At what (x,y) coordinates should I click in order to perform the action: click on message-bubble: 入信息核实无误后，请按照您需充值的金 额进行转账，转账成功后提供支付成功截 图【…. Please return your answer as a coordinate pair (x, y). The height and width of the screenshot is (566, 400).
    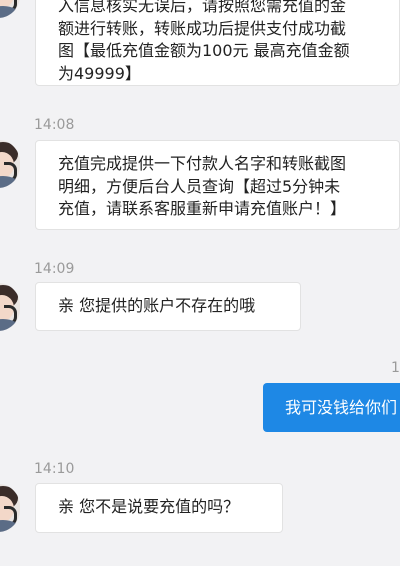
    Looking at the image, I should click on (217, 43).